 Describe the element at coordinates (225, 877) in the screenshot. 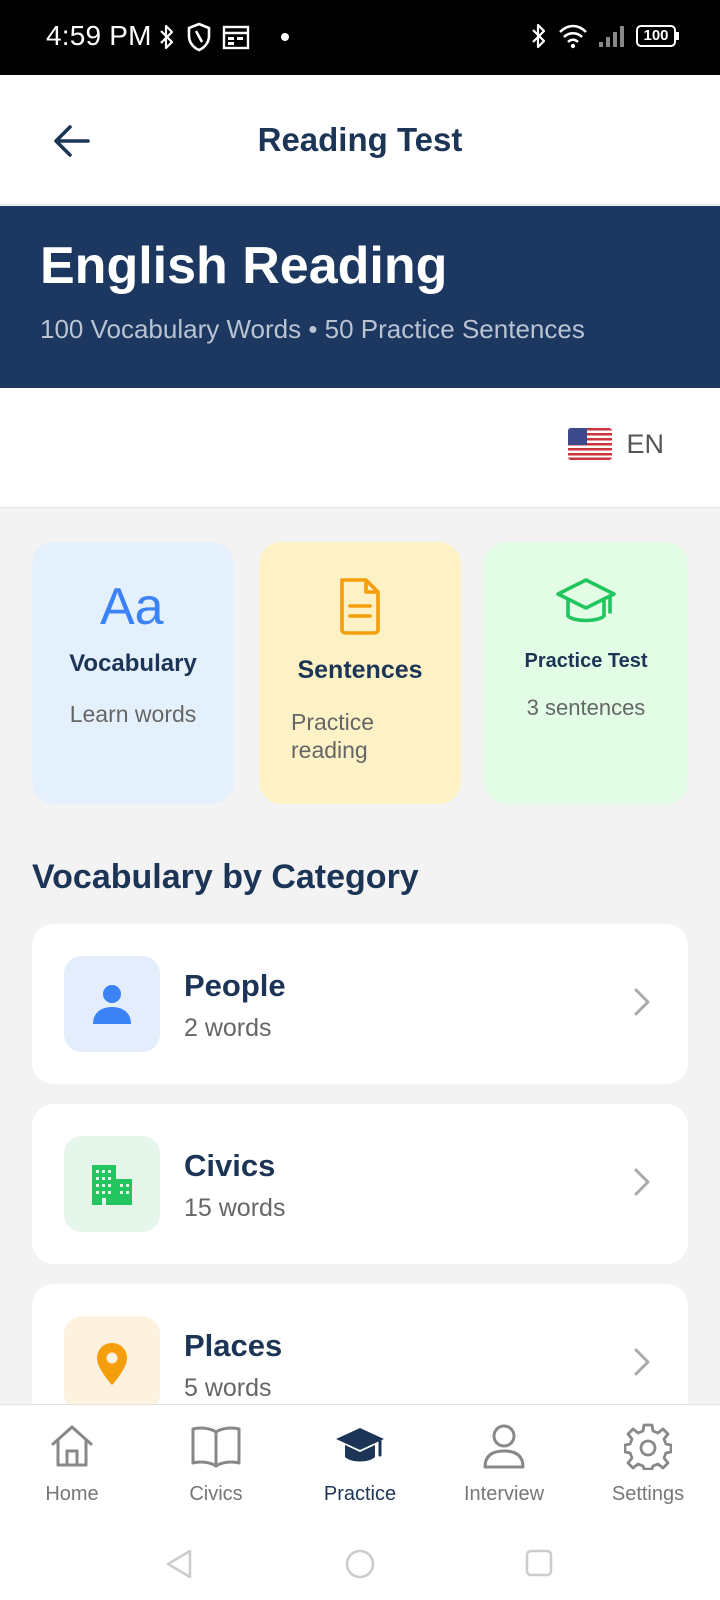

I see `section-title: Vocabulary by Category` at that location.